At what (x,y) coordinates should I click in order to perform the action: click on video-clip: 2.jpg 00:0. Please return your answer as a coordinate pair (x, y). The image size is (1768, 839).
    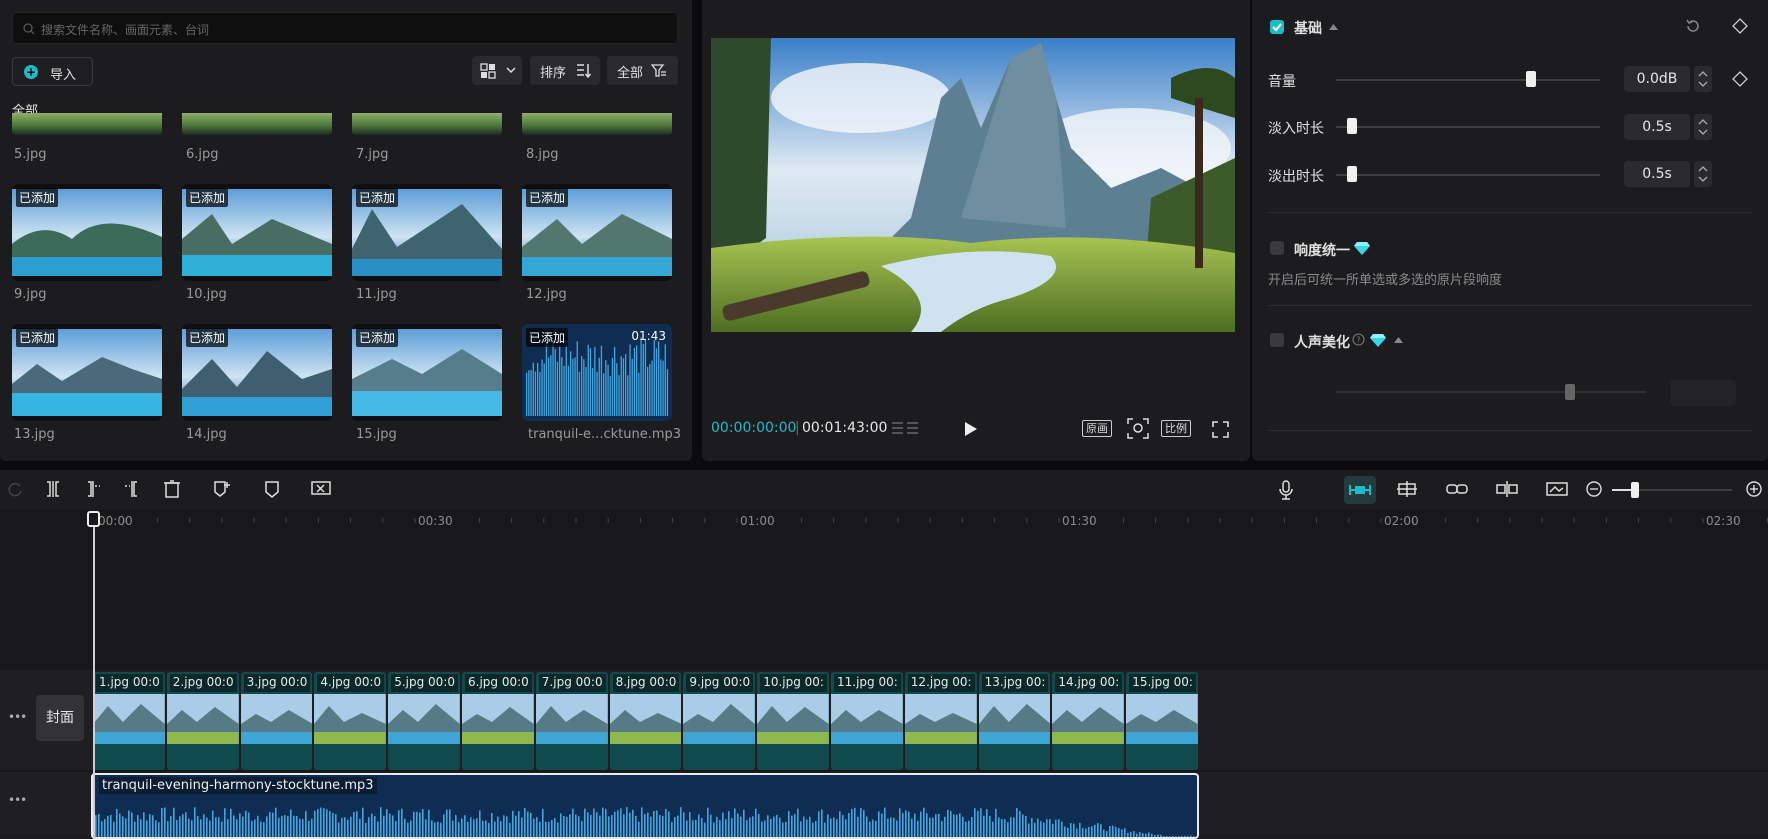
    Looking at the image, I should click on (202, 721).